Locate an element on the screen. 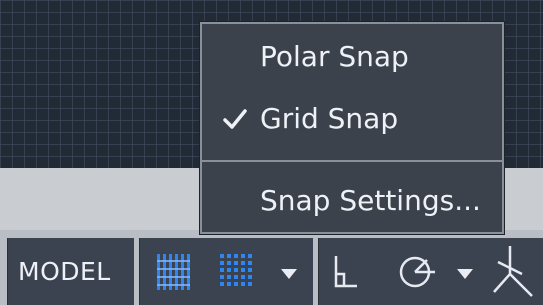 The width and height of the screenshot is (543, 305). model-label: MODEL is located at coordinates (64, 271).